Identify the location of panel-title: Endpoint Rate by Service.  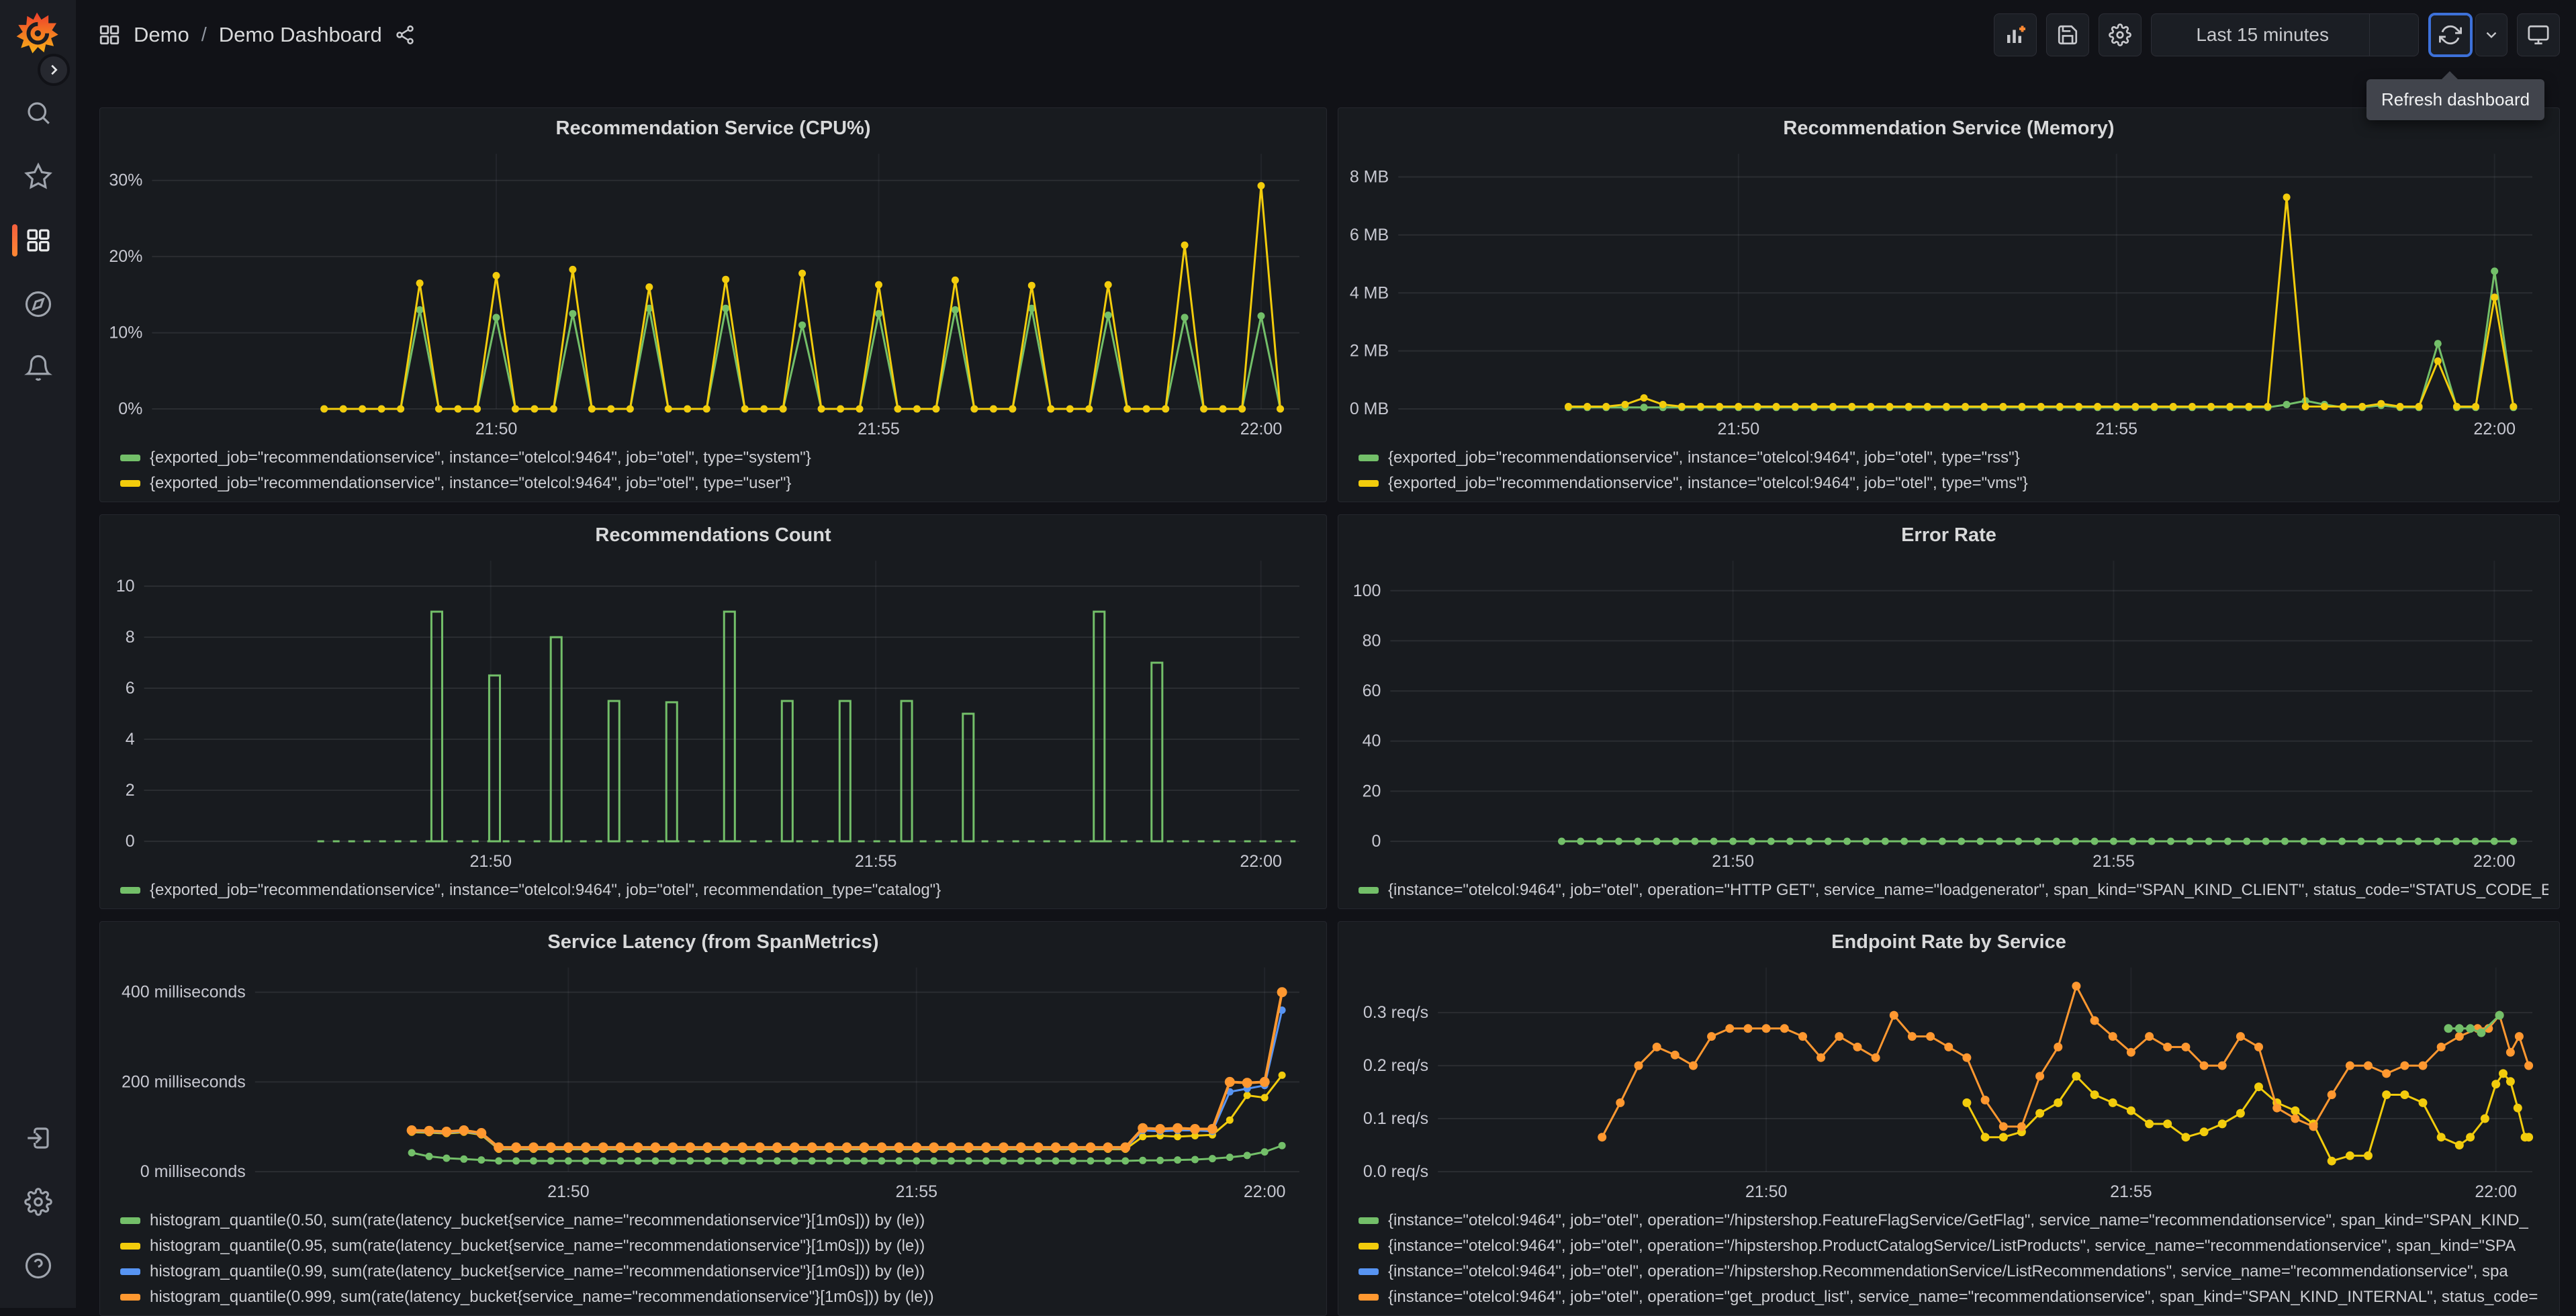
(1948, 942).